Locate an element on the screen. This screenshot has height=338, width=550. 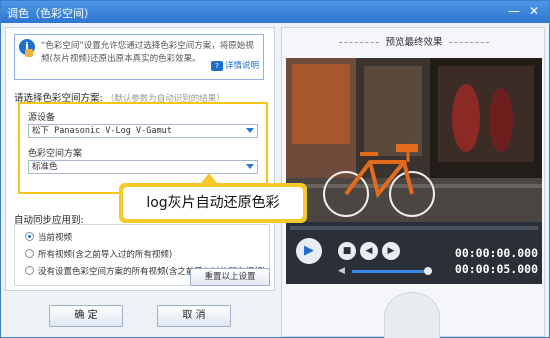
volume-slider is located at coordinates (392, 271).